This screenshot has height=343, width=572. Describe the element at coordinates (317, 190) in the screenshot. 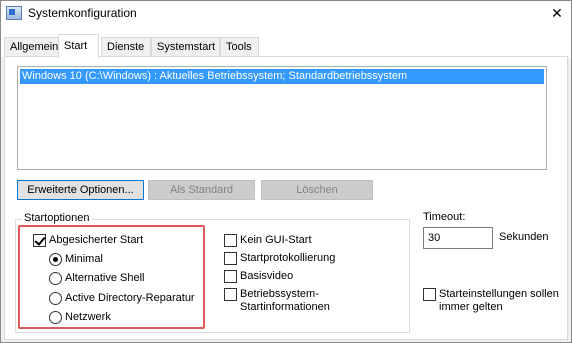

I see `delete-button: Löschen` at that location.